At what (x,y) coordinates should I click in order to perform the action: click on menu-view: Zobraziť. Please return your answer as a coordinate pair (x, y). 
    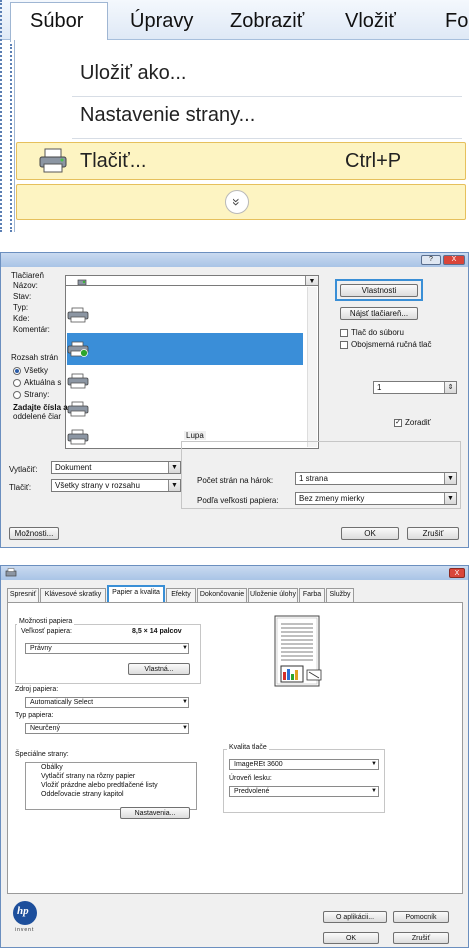
    Looking at the image, I should click on (267, 21).